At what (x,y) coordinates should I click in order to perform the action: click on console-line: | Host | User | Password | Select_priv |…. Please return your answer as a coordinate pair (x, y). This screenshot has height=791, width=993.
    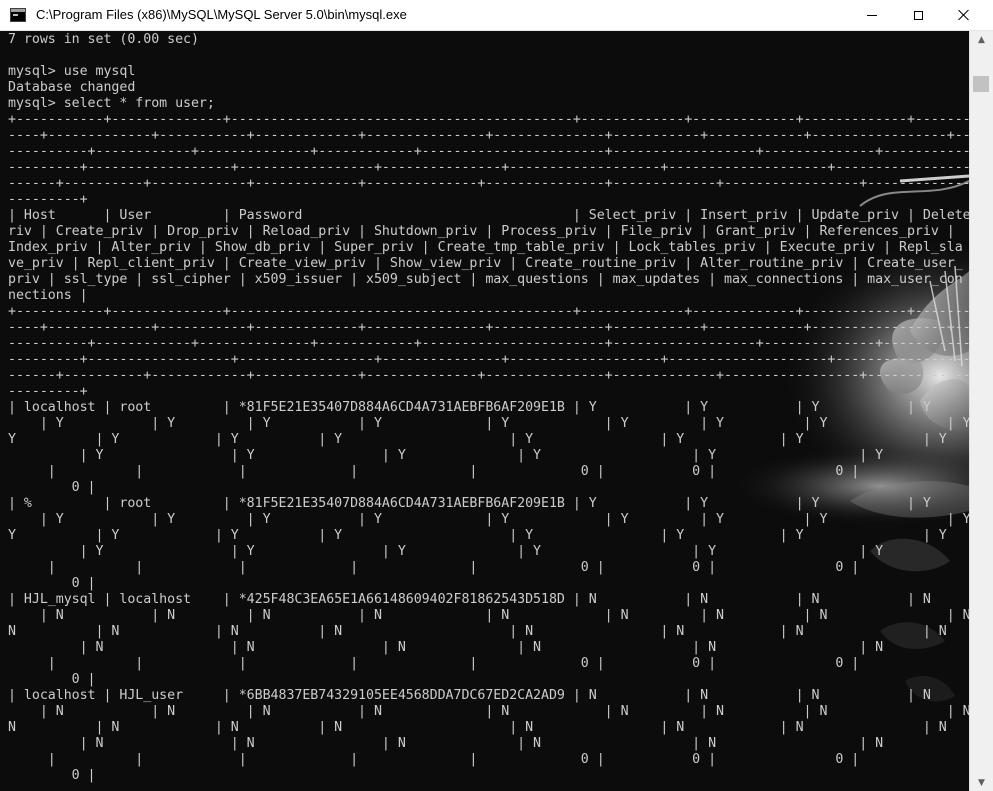
    Looking at the image, I should click on (488, 215).